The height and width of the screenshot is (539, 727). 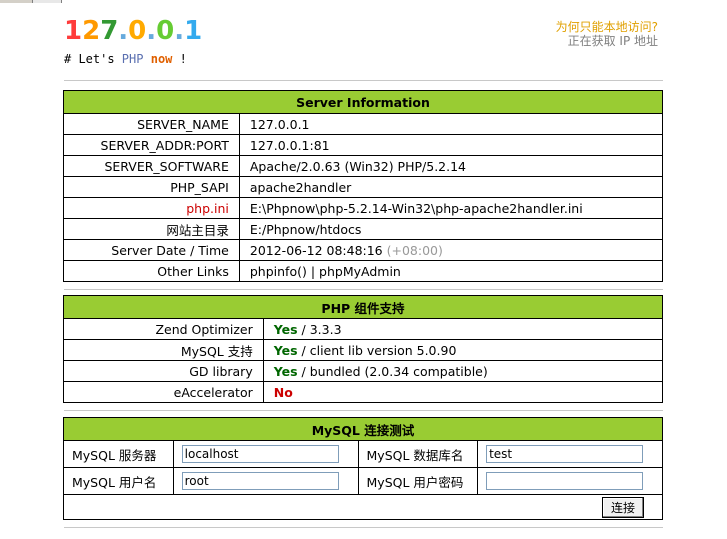 What do you see at coordinates (161, 59) in the screenshot?
I see `tagline-now: now` at bounding box center [161, 59].